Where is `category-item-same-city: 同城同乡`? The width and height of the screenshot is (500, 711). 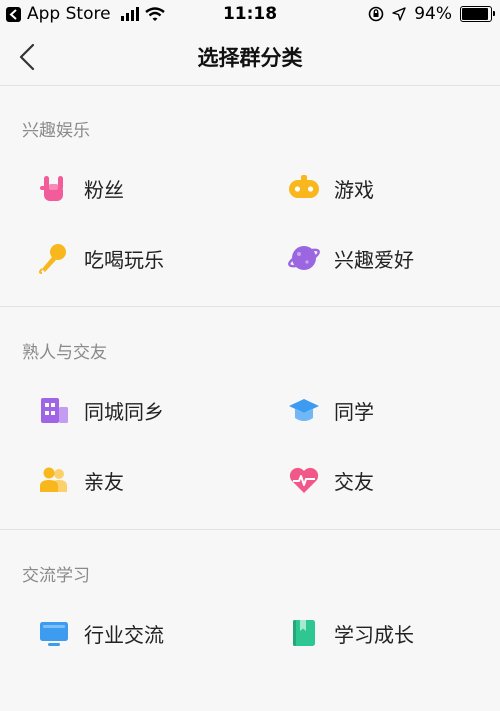
category-item-same-city: 同城同乡 is located at coordinates (101, 410).